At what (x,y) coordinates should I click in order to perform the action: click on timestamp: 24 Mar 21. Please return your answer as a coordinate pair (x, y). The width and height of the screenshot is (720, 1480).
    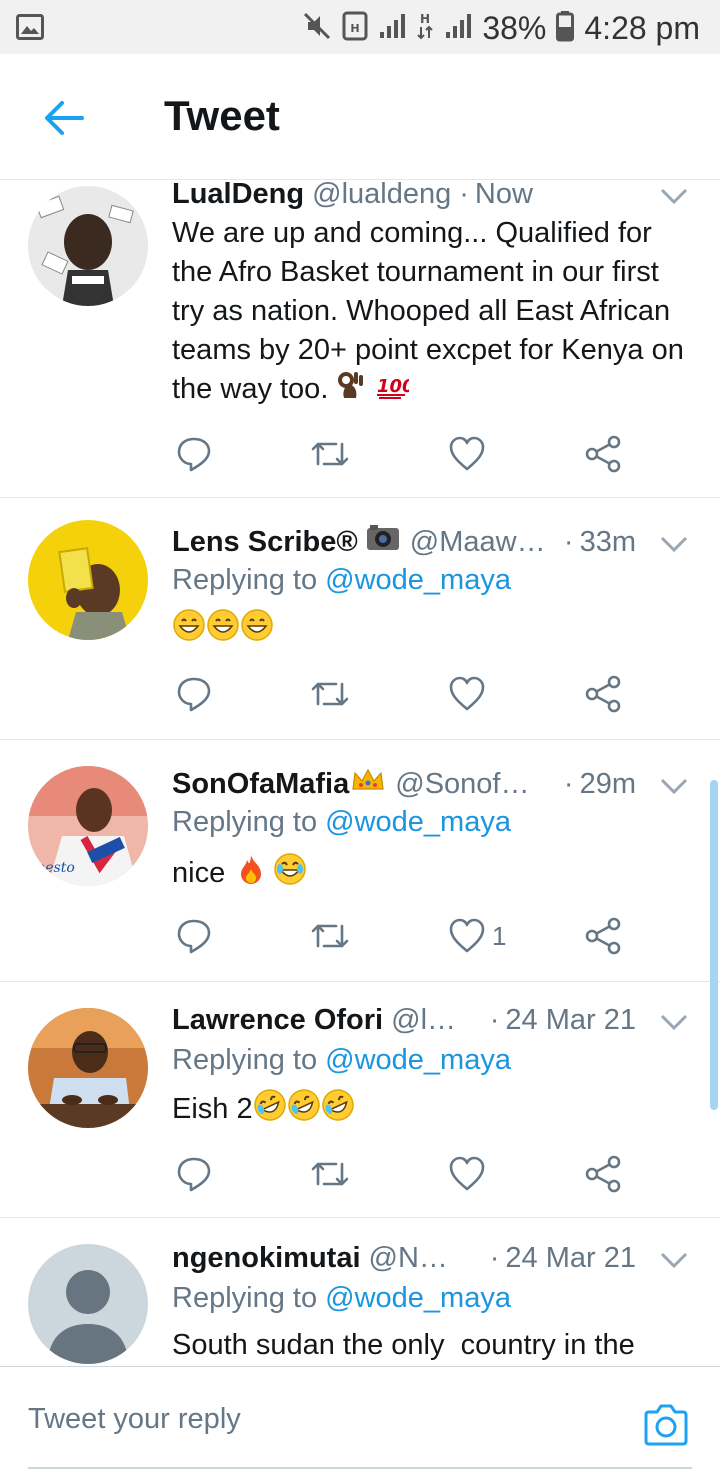
    Looking at the image, I should click on (570, 1257).